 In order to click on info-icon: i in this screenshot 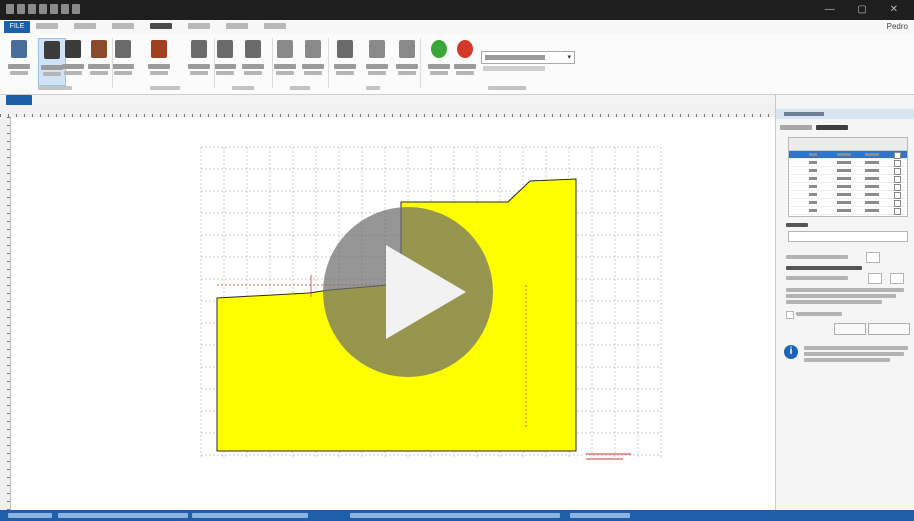, I will do `click(791, 352)`.